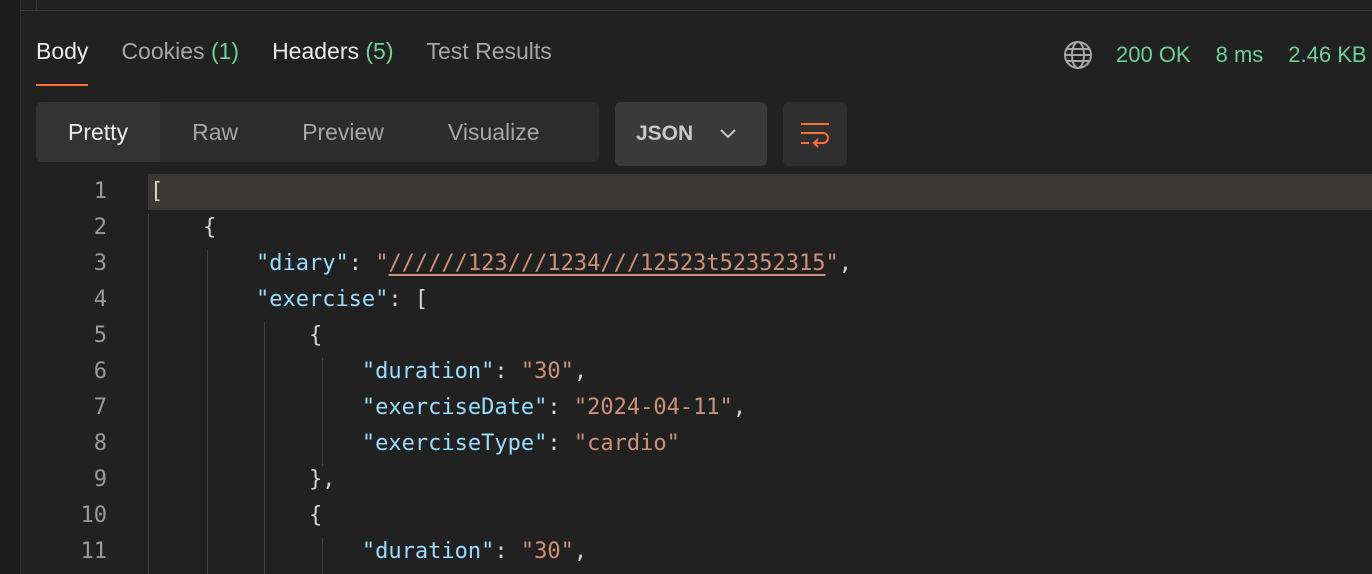 The height and width of the screenshot is (574, 1372). I want to click on code-line: 4 "exercise": [, so click(686, 300).